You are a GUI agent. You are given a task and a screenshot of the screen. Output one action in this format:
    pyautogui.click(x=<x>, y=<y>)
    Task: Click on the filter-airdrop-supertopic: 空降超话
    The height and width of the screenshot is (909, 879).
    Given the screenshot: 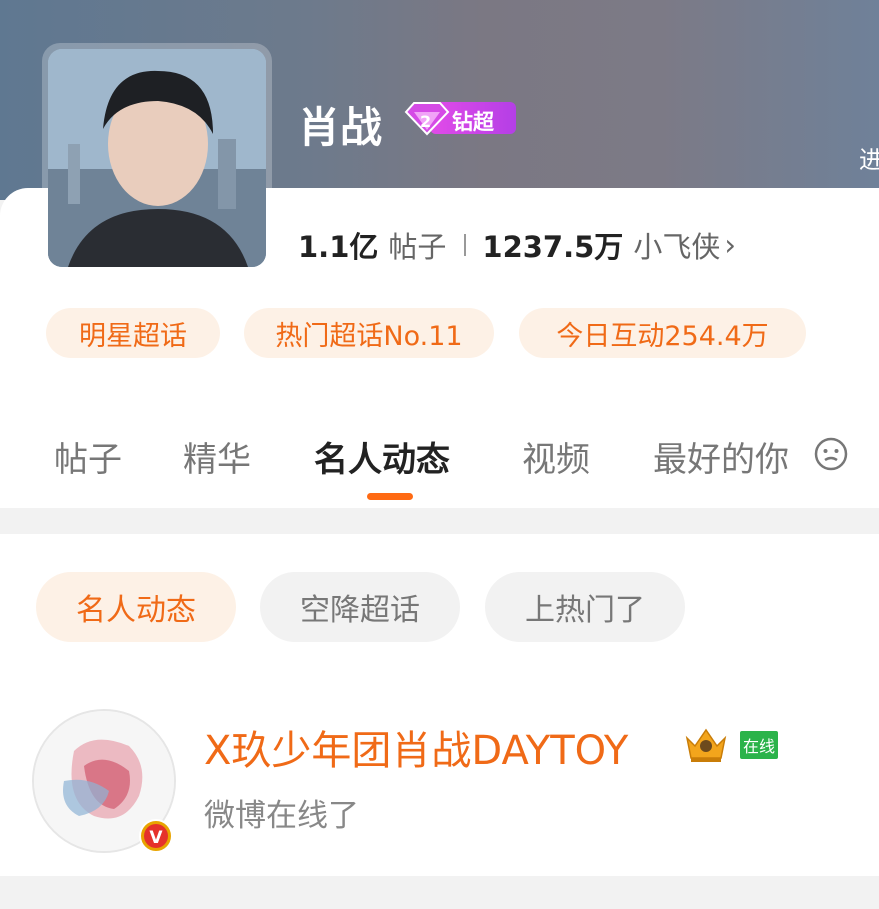 What is the action you would take?
    pyautogui.click(x=360, y=607)
    